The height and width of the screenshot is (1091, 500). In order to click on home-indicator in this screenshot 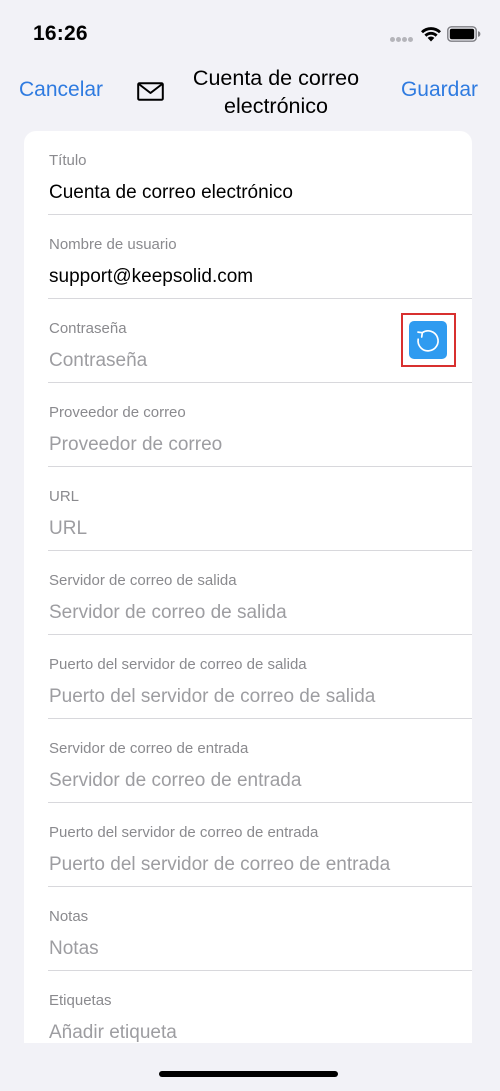, I will do `click(248, 1074)`.